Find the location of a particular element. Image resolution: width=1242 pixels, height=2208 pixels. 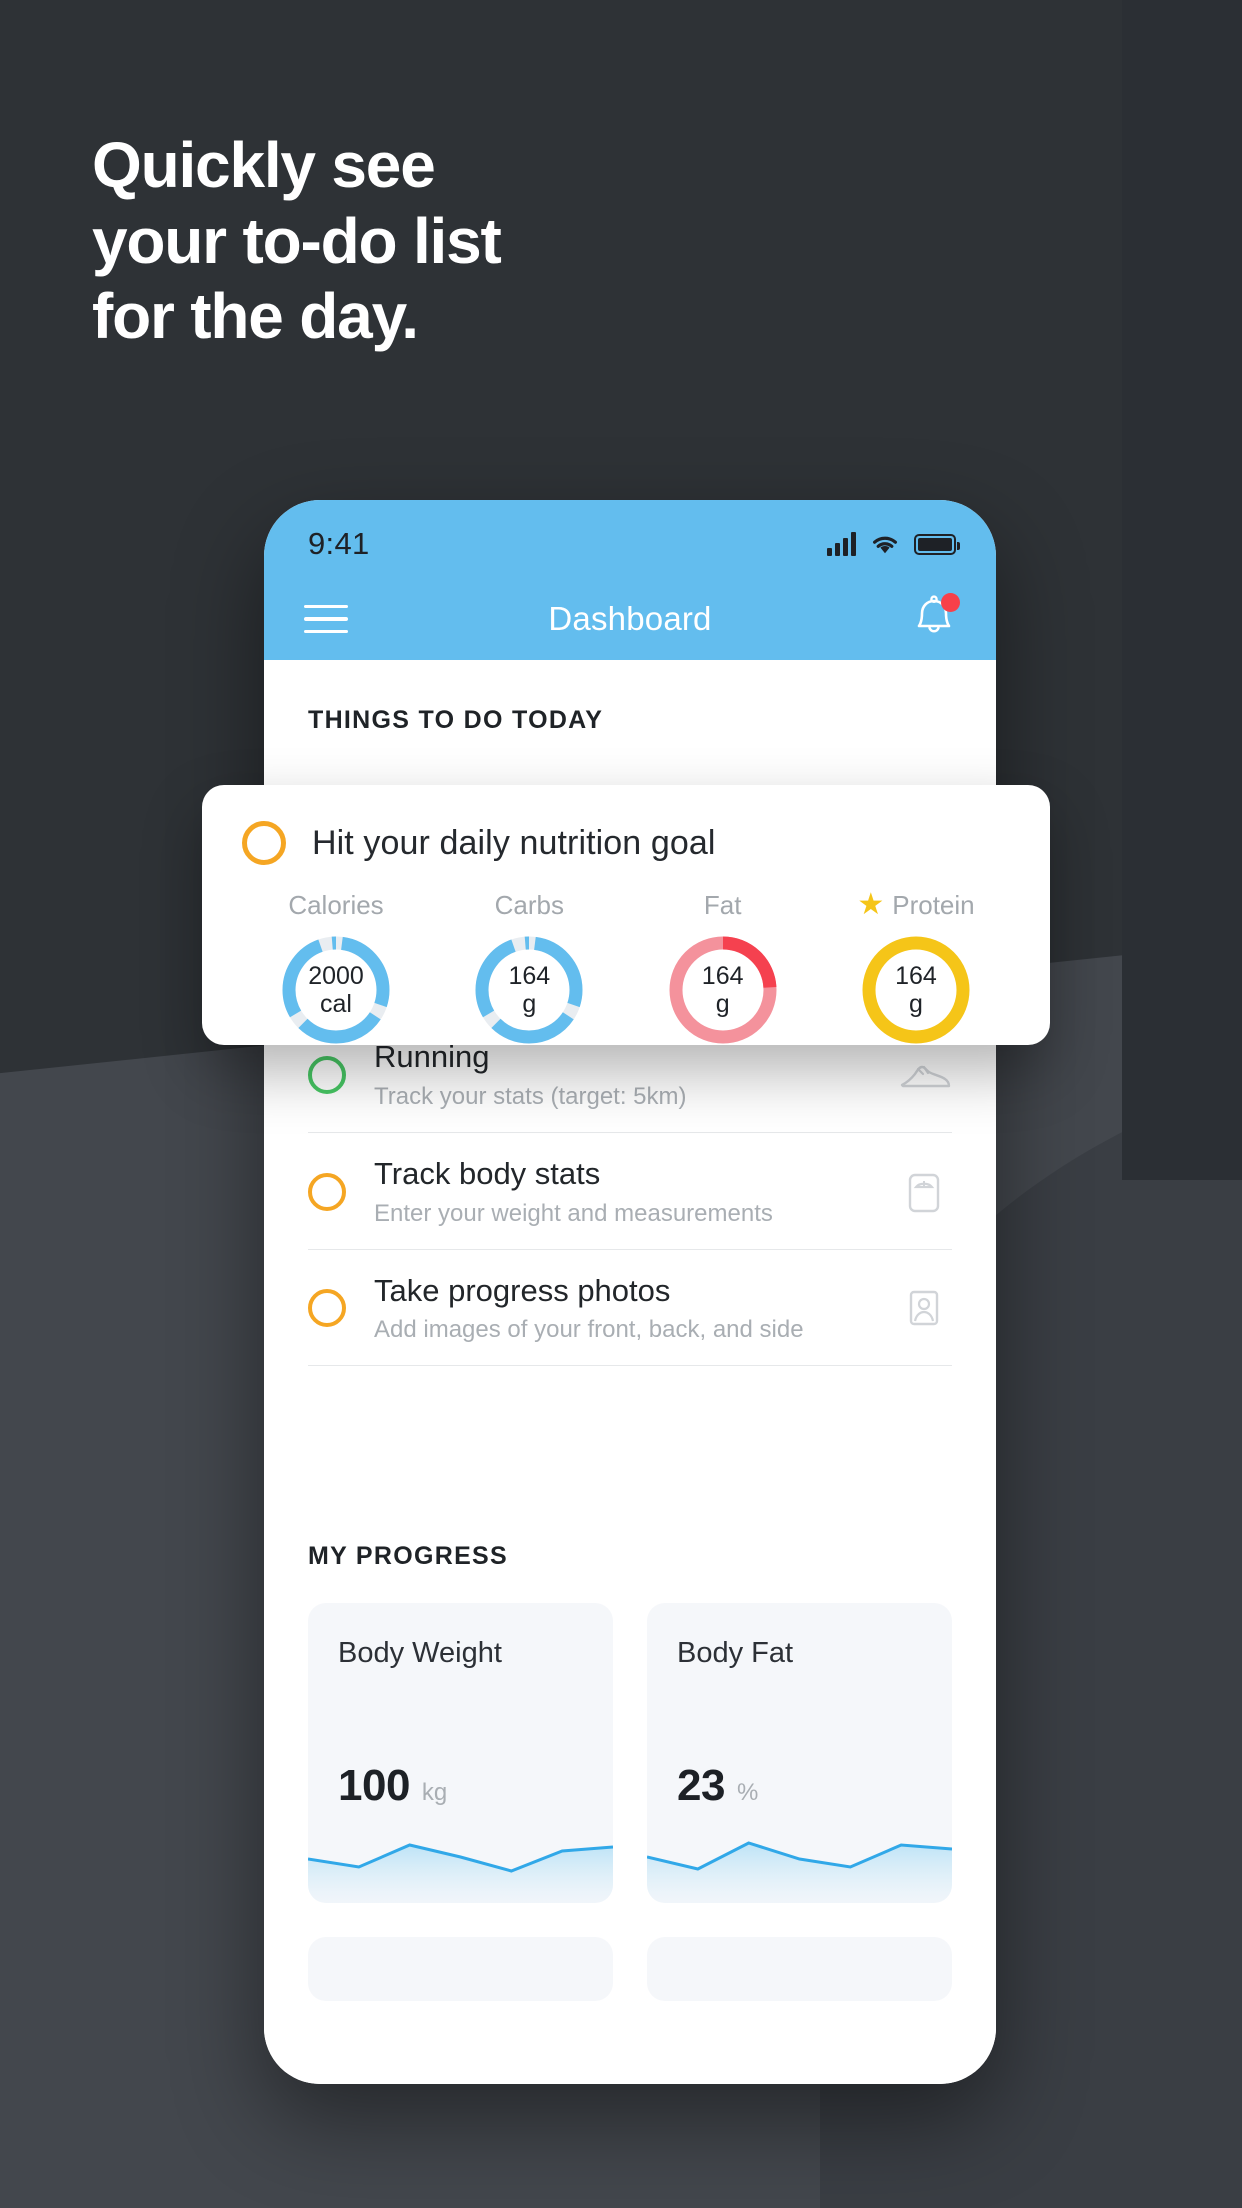

macro-center-text: 2000 cal is located at coordinates (336, 990).